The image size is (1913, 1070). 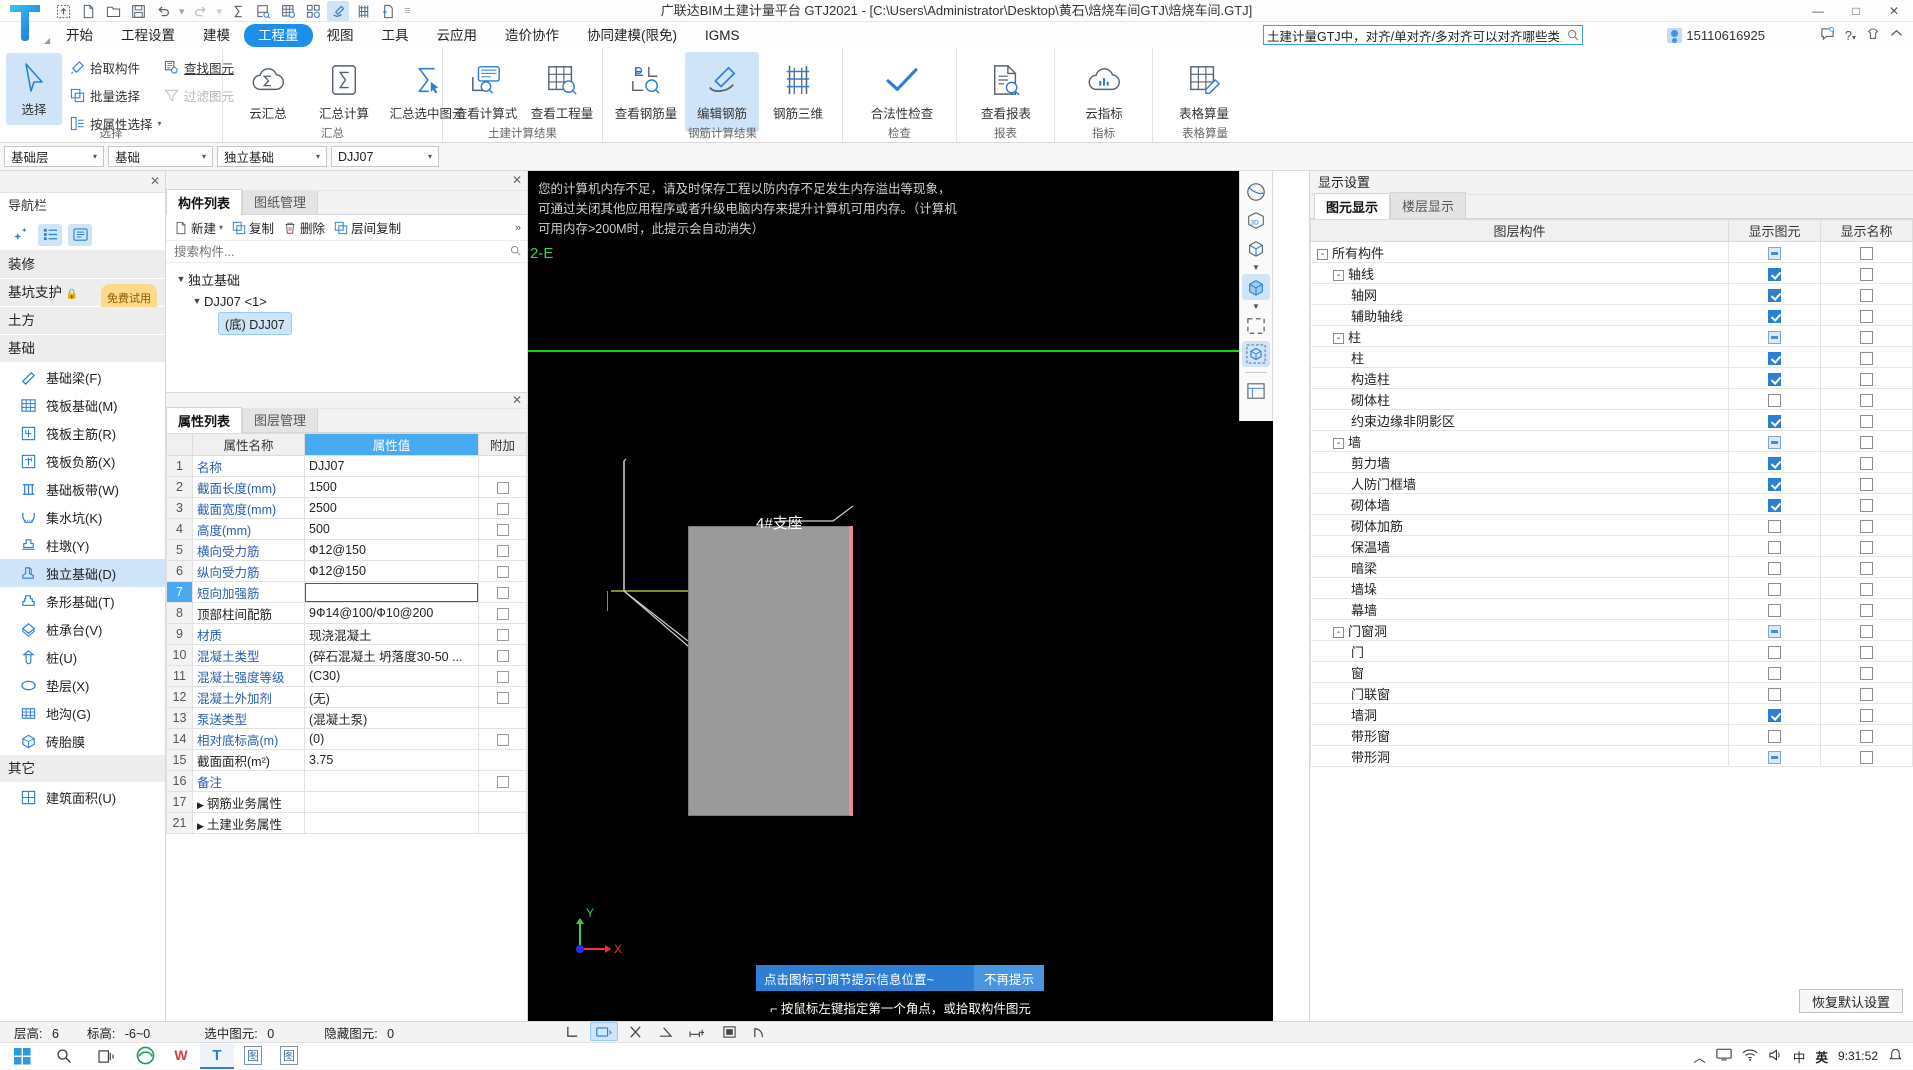 I want to click on toolbar-overflow-icon: », so click(x=518, y=228).